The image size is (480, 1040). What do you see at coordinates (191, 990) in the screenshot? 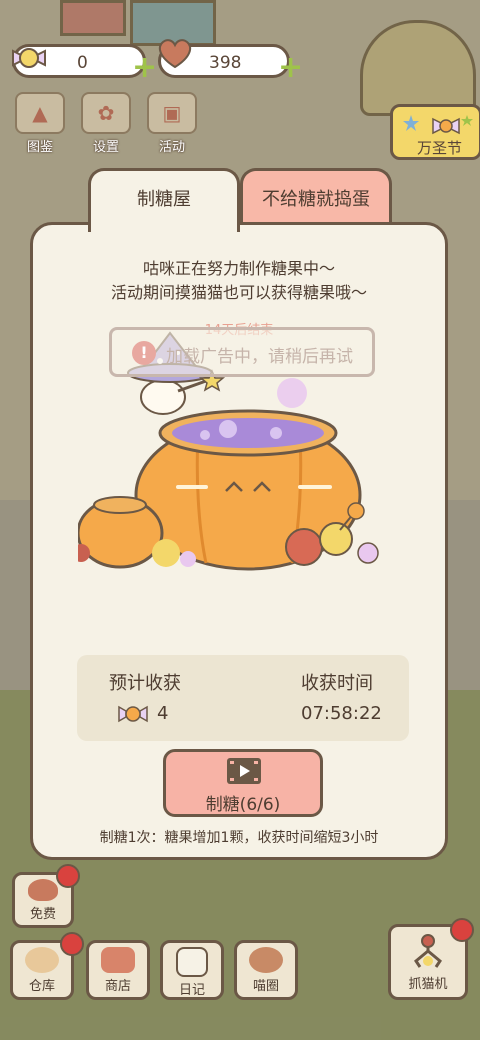
I see `diary-label: 日记` at bounding box center [191, 990].